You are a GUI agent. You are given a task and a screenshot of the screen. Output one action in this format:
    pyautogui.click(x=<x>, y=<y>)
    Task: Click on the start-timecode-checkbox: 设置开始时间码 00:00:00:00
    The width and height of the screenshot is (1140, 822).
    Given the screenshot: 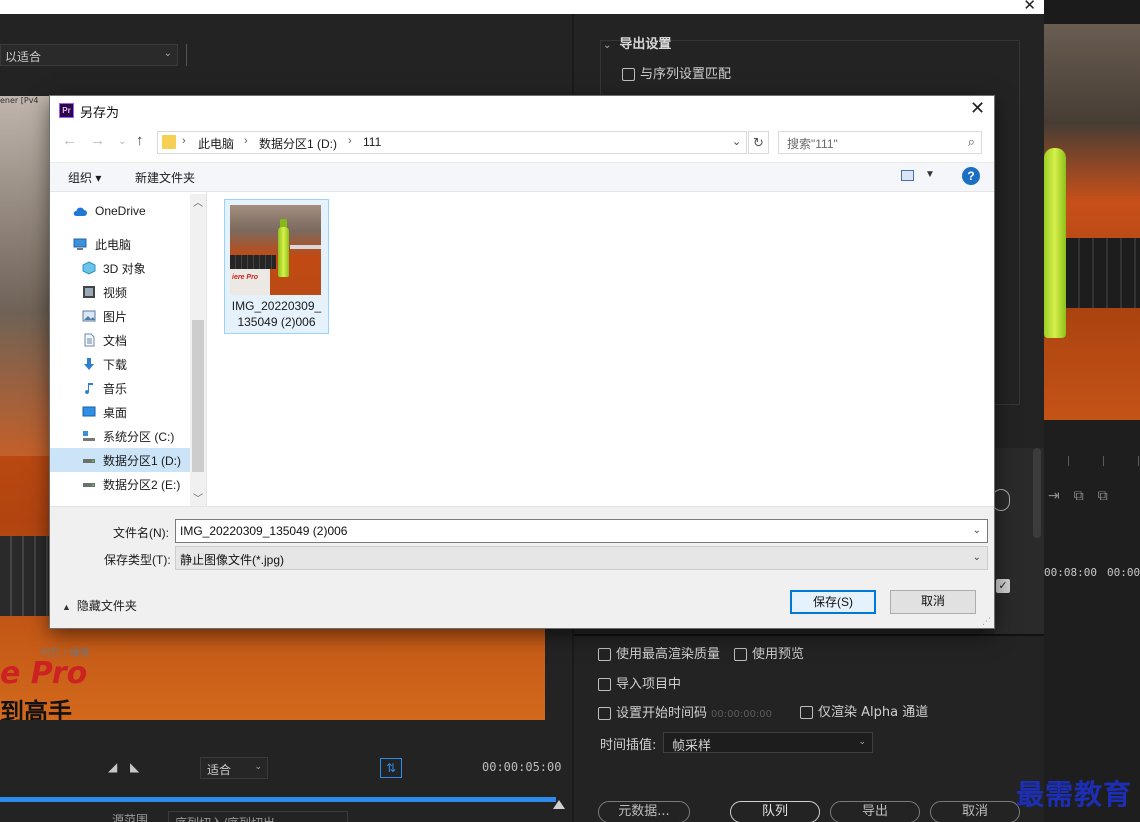 What is the action you would take?
    pyautogui.click(x=685, y=711)
    